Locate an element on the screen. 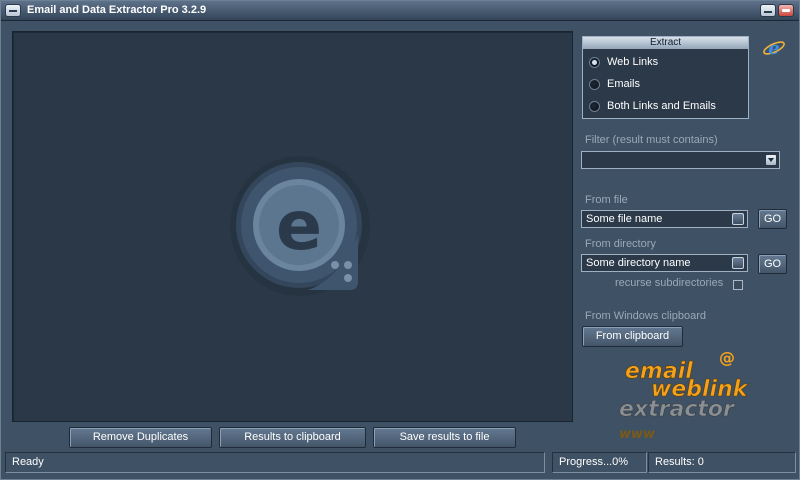 This screenshot has height=480, width=800. extract-header: Extract is located at coordinates (665, 43).